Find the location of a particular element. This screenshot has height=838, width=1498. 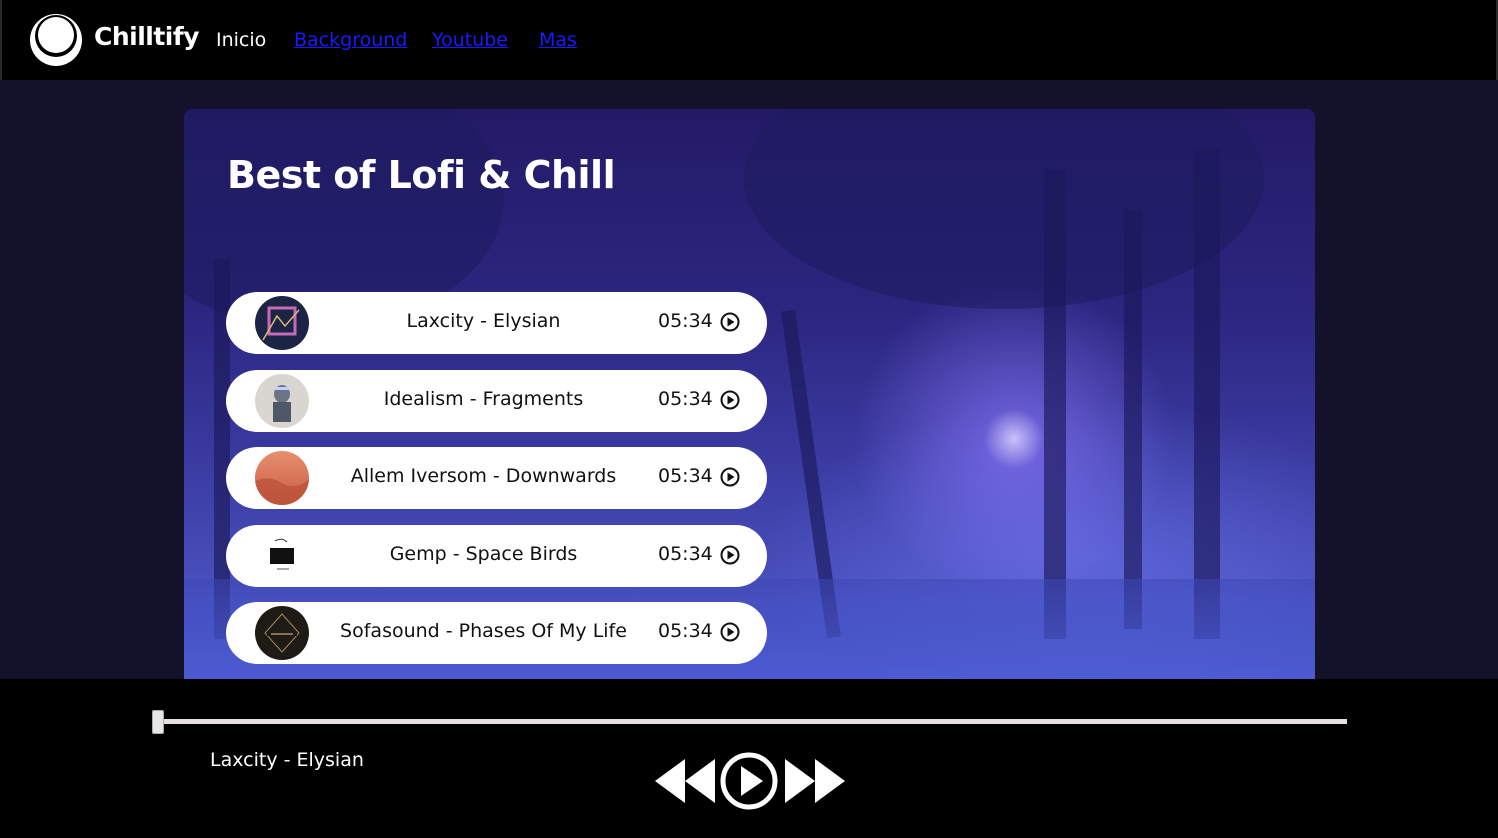

nav-link-inicio: Inicio is located at coordinates (241, 40).